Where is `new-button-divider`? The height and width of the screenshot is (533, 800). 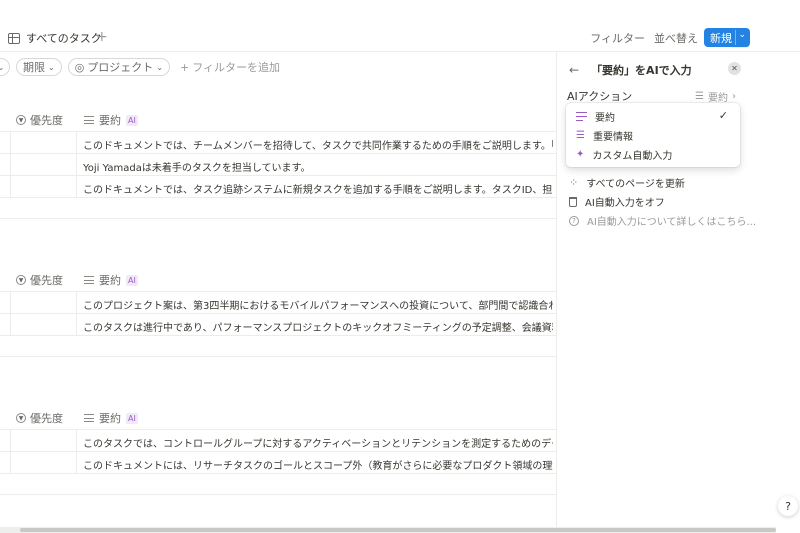
new-button-divider is located at coordinates (735, 37).